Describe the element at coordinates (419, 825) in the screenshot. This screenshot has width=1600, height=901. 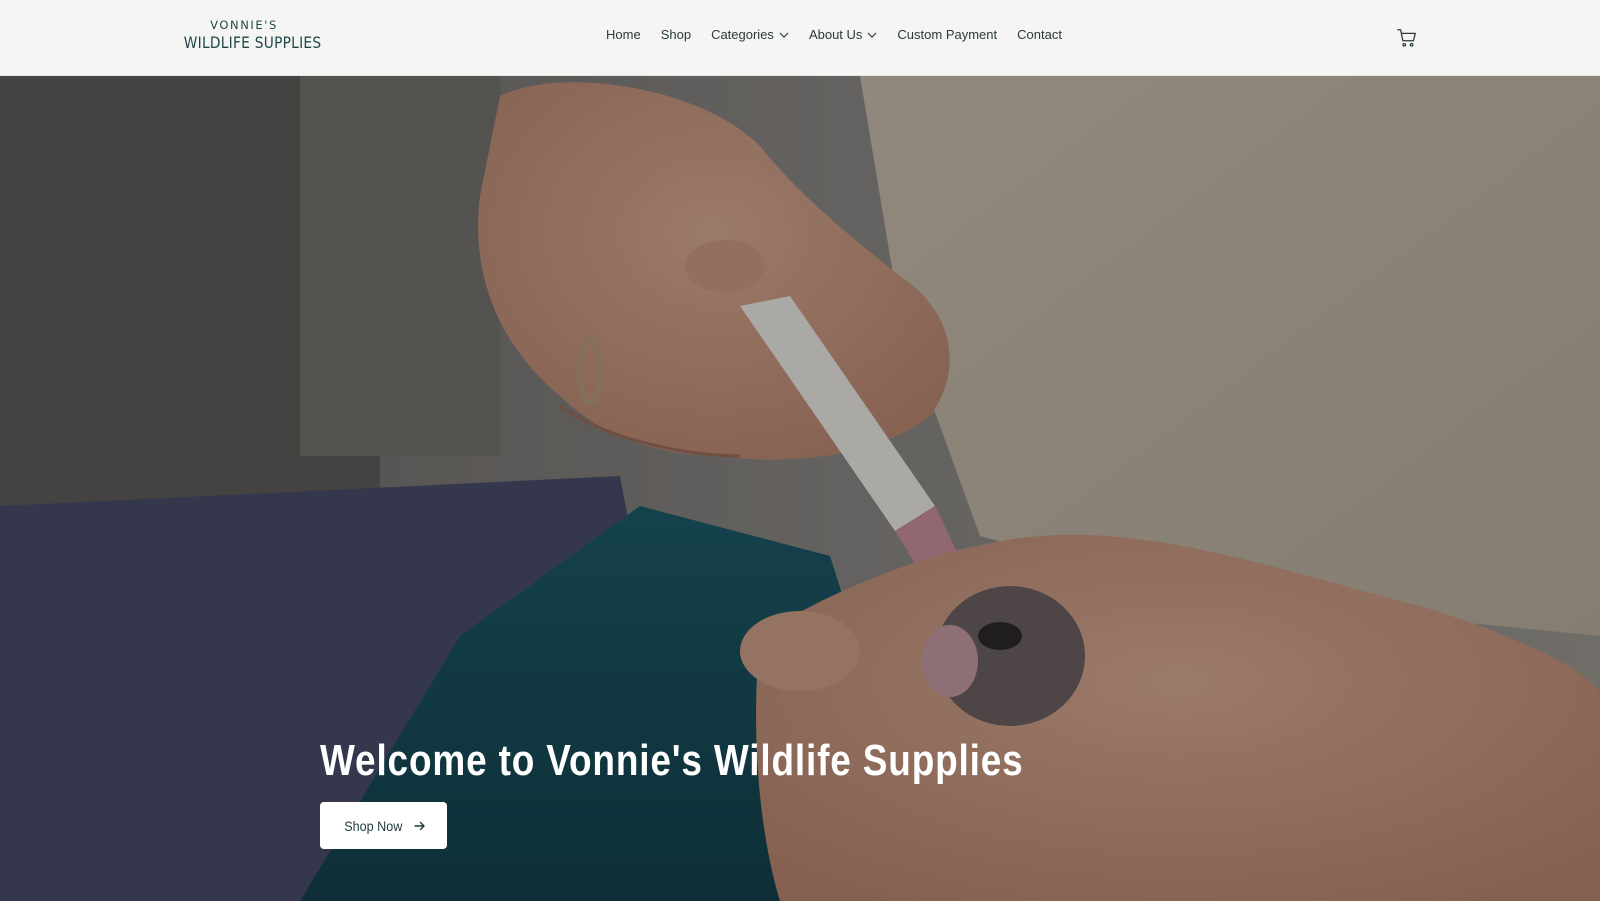
I see `arrow-right-icon` at that location.